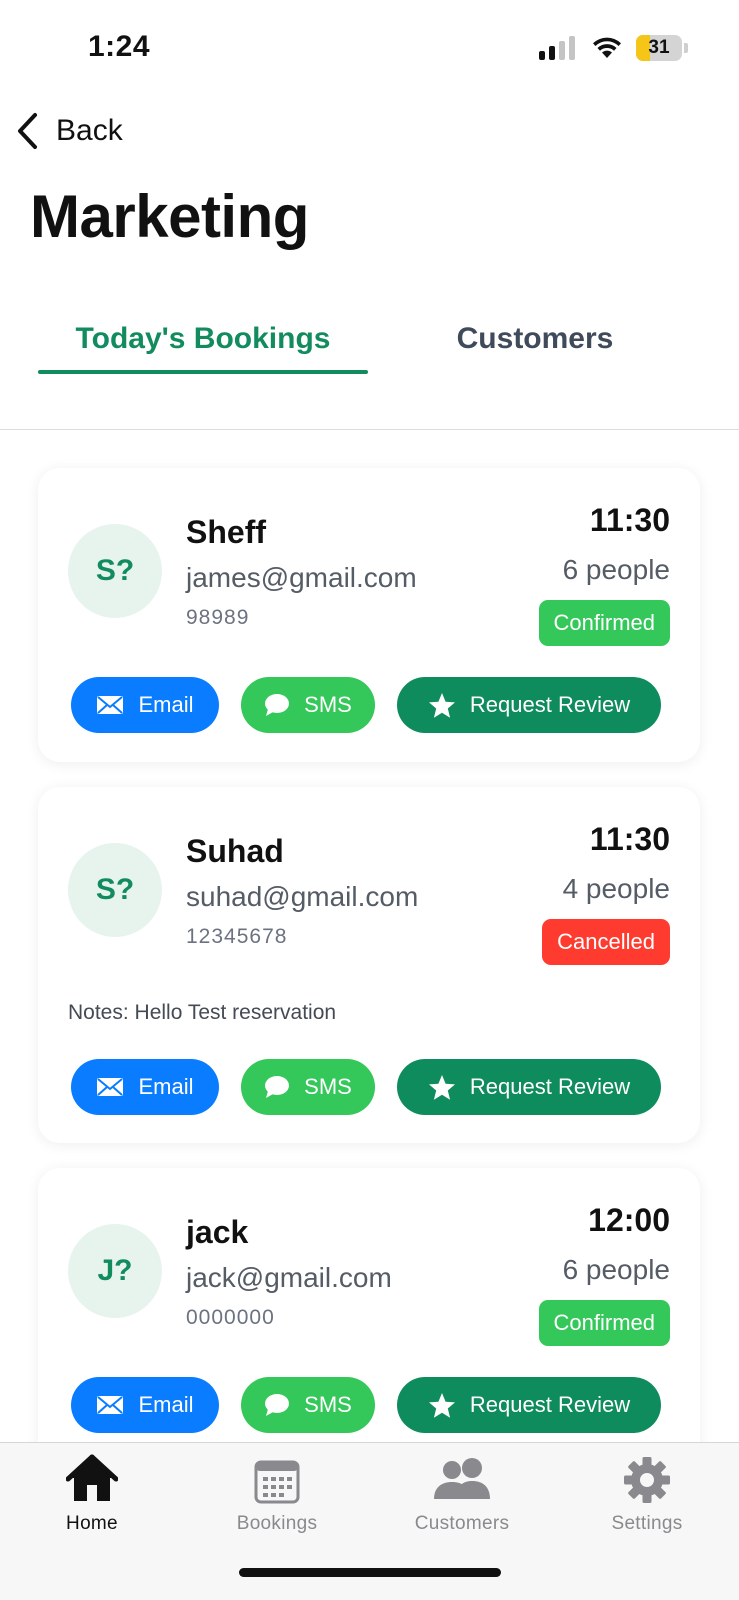 The height and width of the screenshot is (1600, 739). Describe the element at coordinates (369, 365) in the screenshot. I see `segment-tabs: Today's Bookings Customers` at that location.